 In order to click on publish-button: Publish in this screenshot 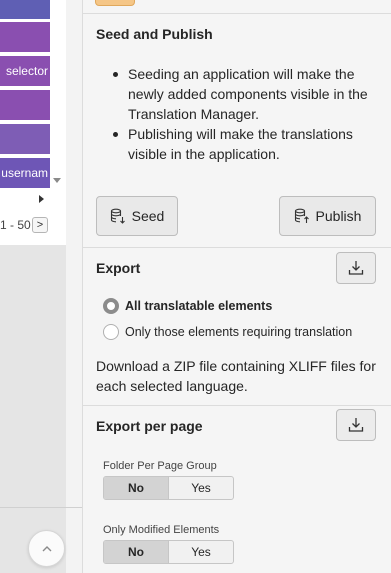, I will do `click(327, 216)`.